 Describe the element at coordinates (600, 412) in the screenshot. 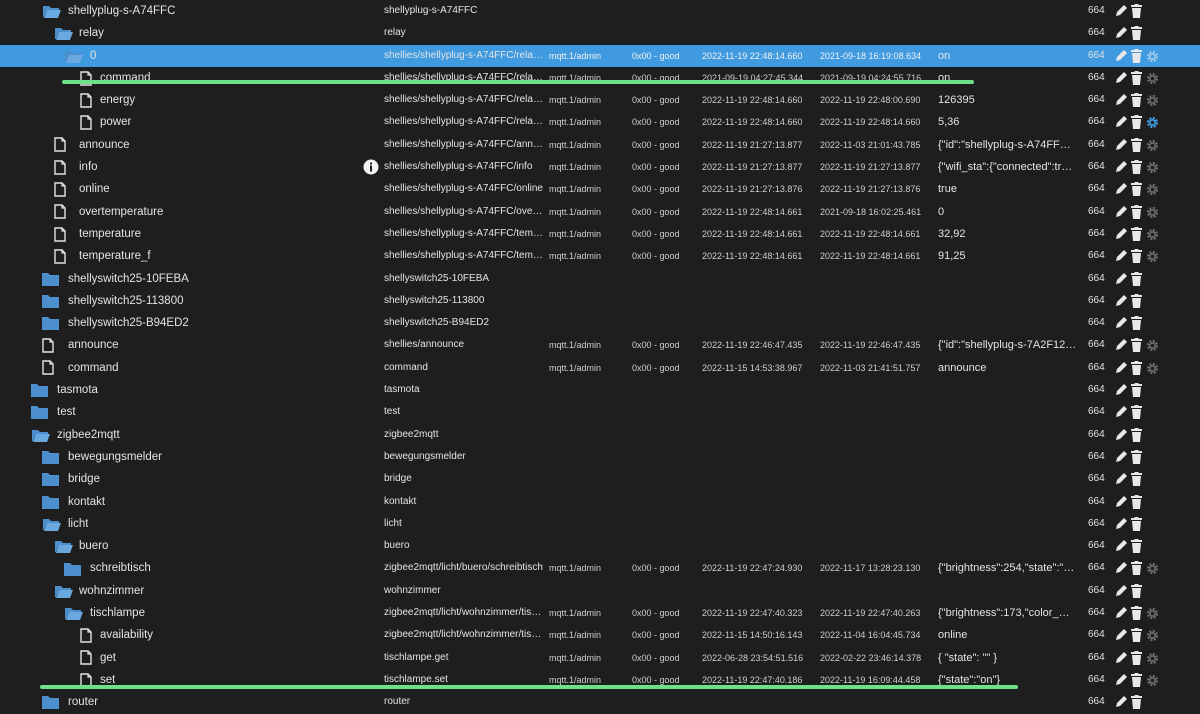

I see `tree-row-folder: test test 664` at that location.